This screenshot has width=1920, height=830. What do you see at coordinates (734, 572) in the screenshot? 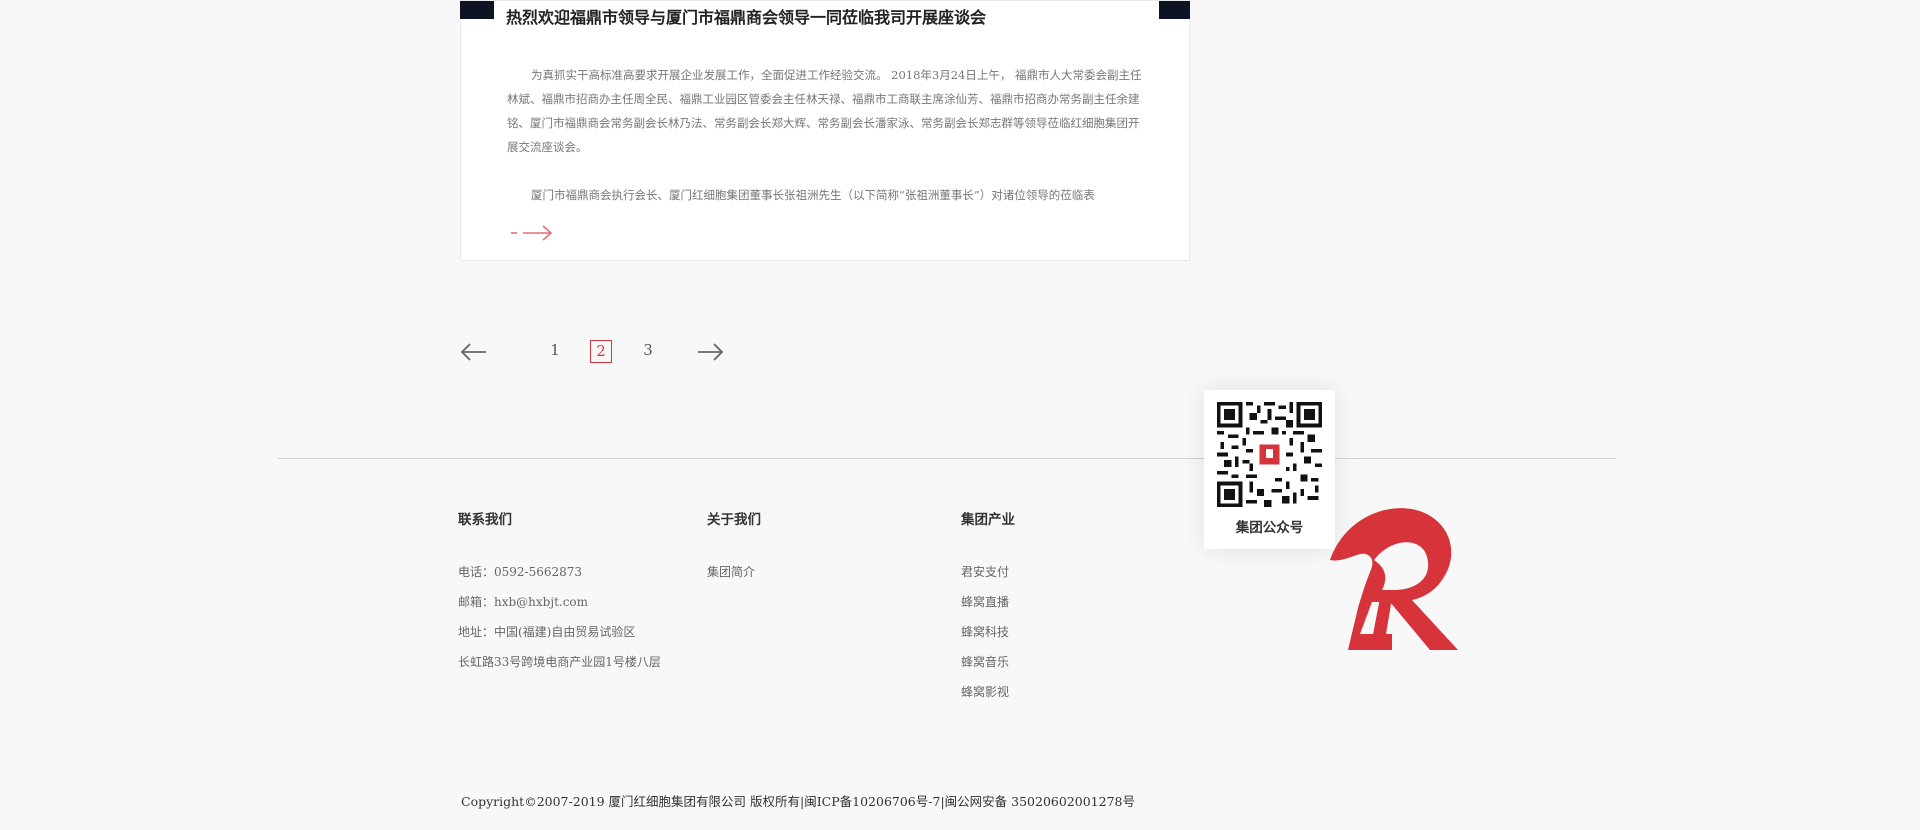
I see `about-intro-link: 集团简介` at bounding box center [734, 572].